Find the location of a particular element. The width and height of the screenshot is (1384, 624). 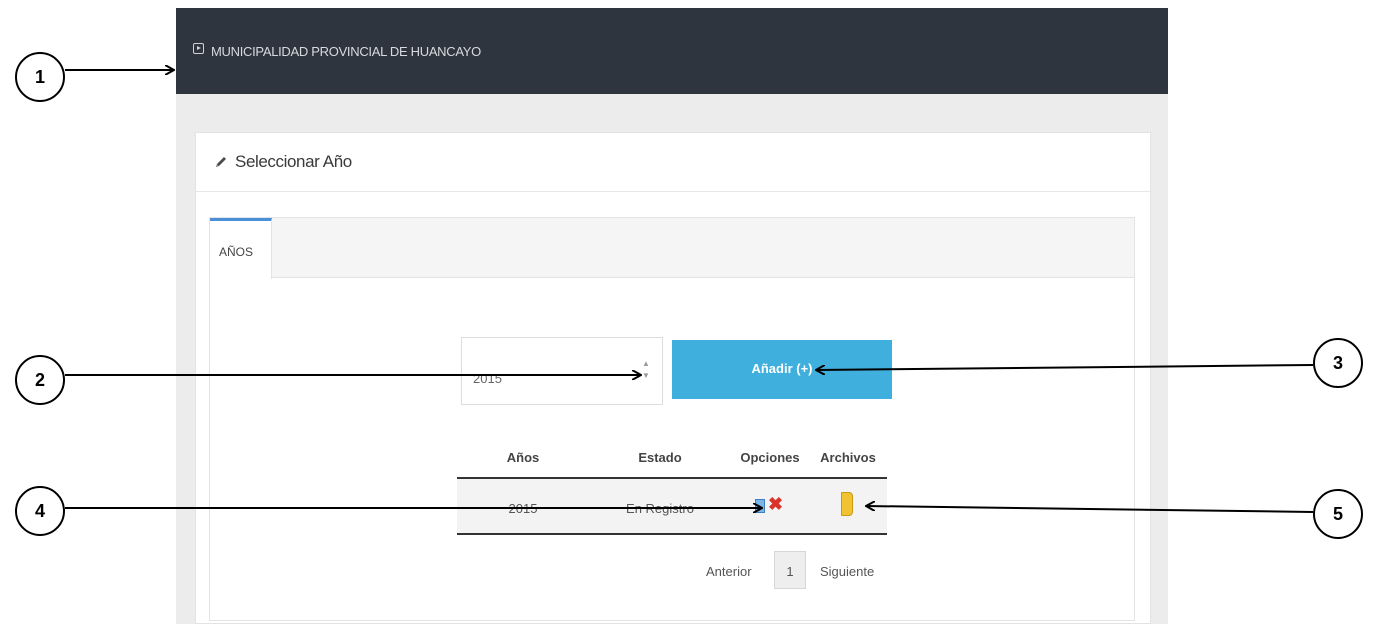

callout-2: 2 is located at coordinates (40, 380).